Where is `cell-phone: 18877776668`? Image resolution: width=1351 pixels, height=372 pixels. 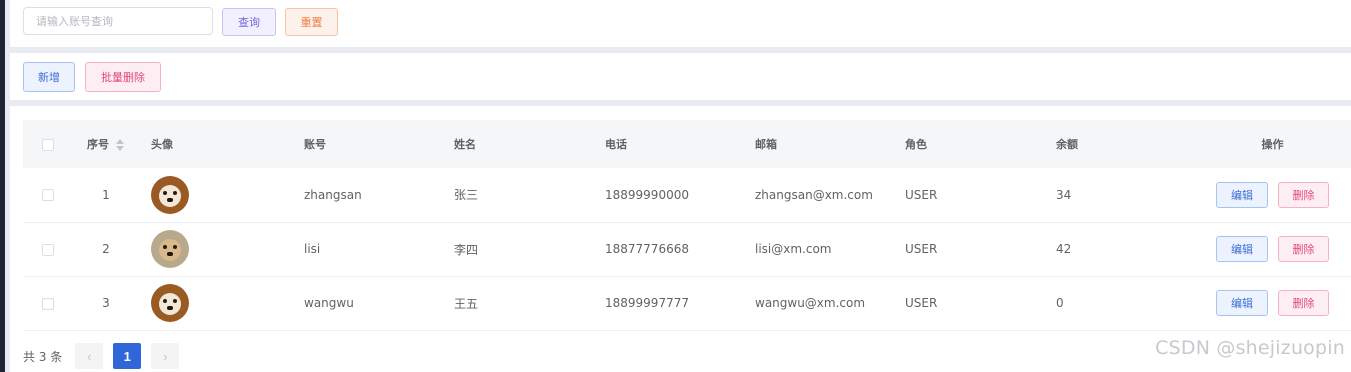 cell-phone: 18877776668 is located at coordinates (647, 249).